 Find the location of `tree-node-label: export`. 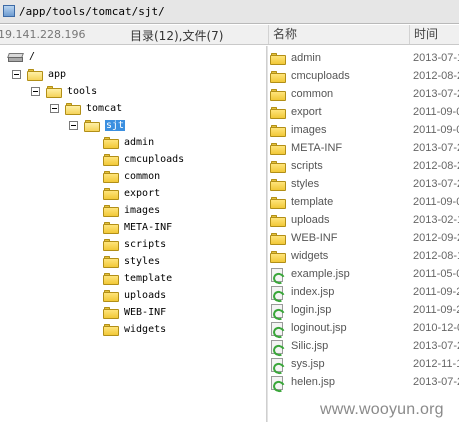

tree-node-label: export is located at coordinates (142, 193).